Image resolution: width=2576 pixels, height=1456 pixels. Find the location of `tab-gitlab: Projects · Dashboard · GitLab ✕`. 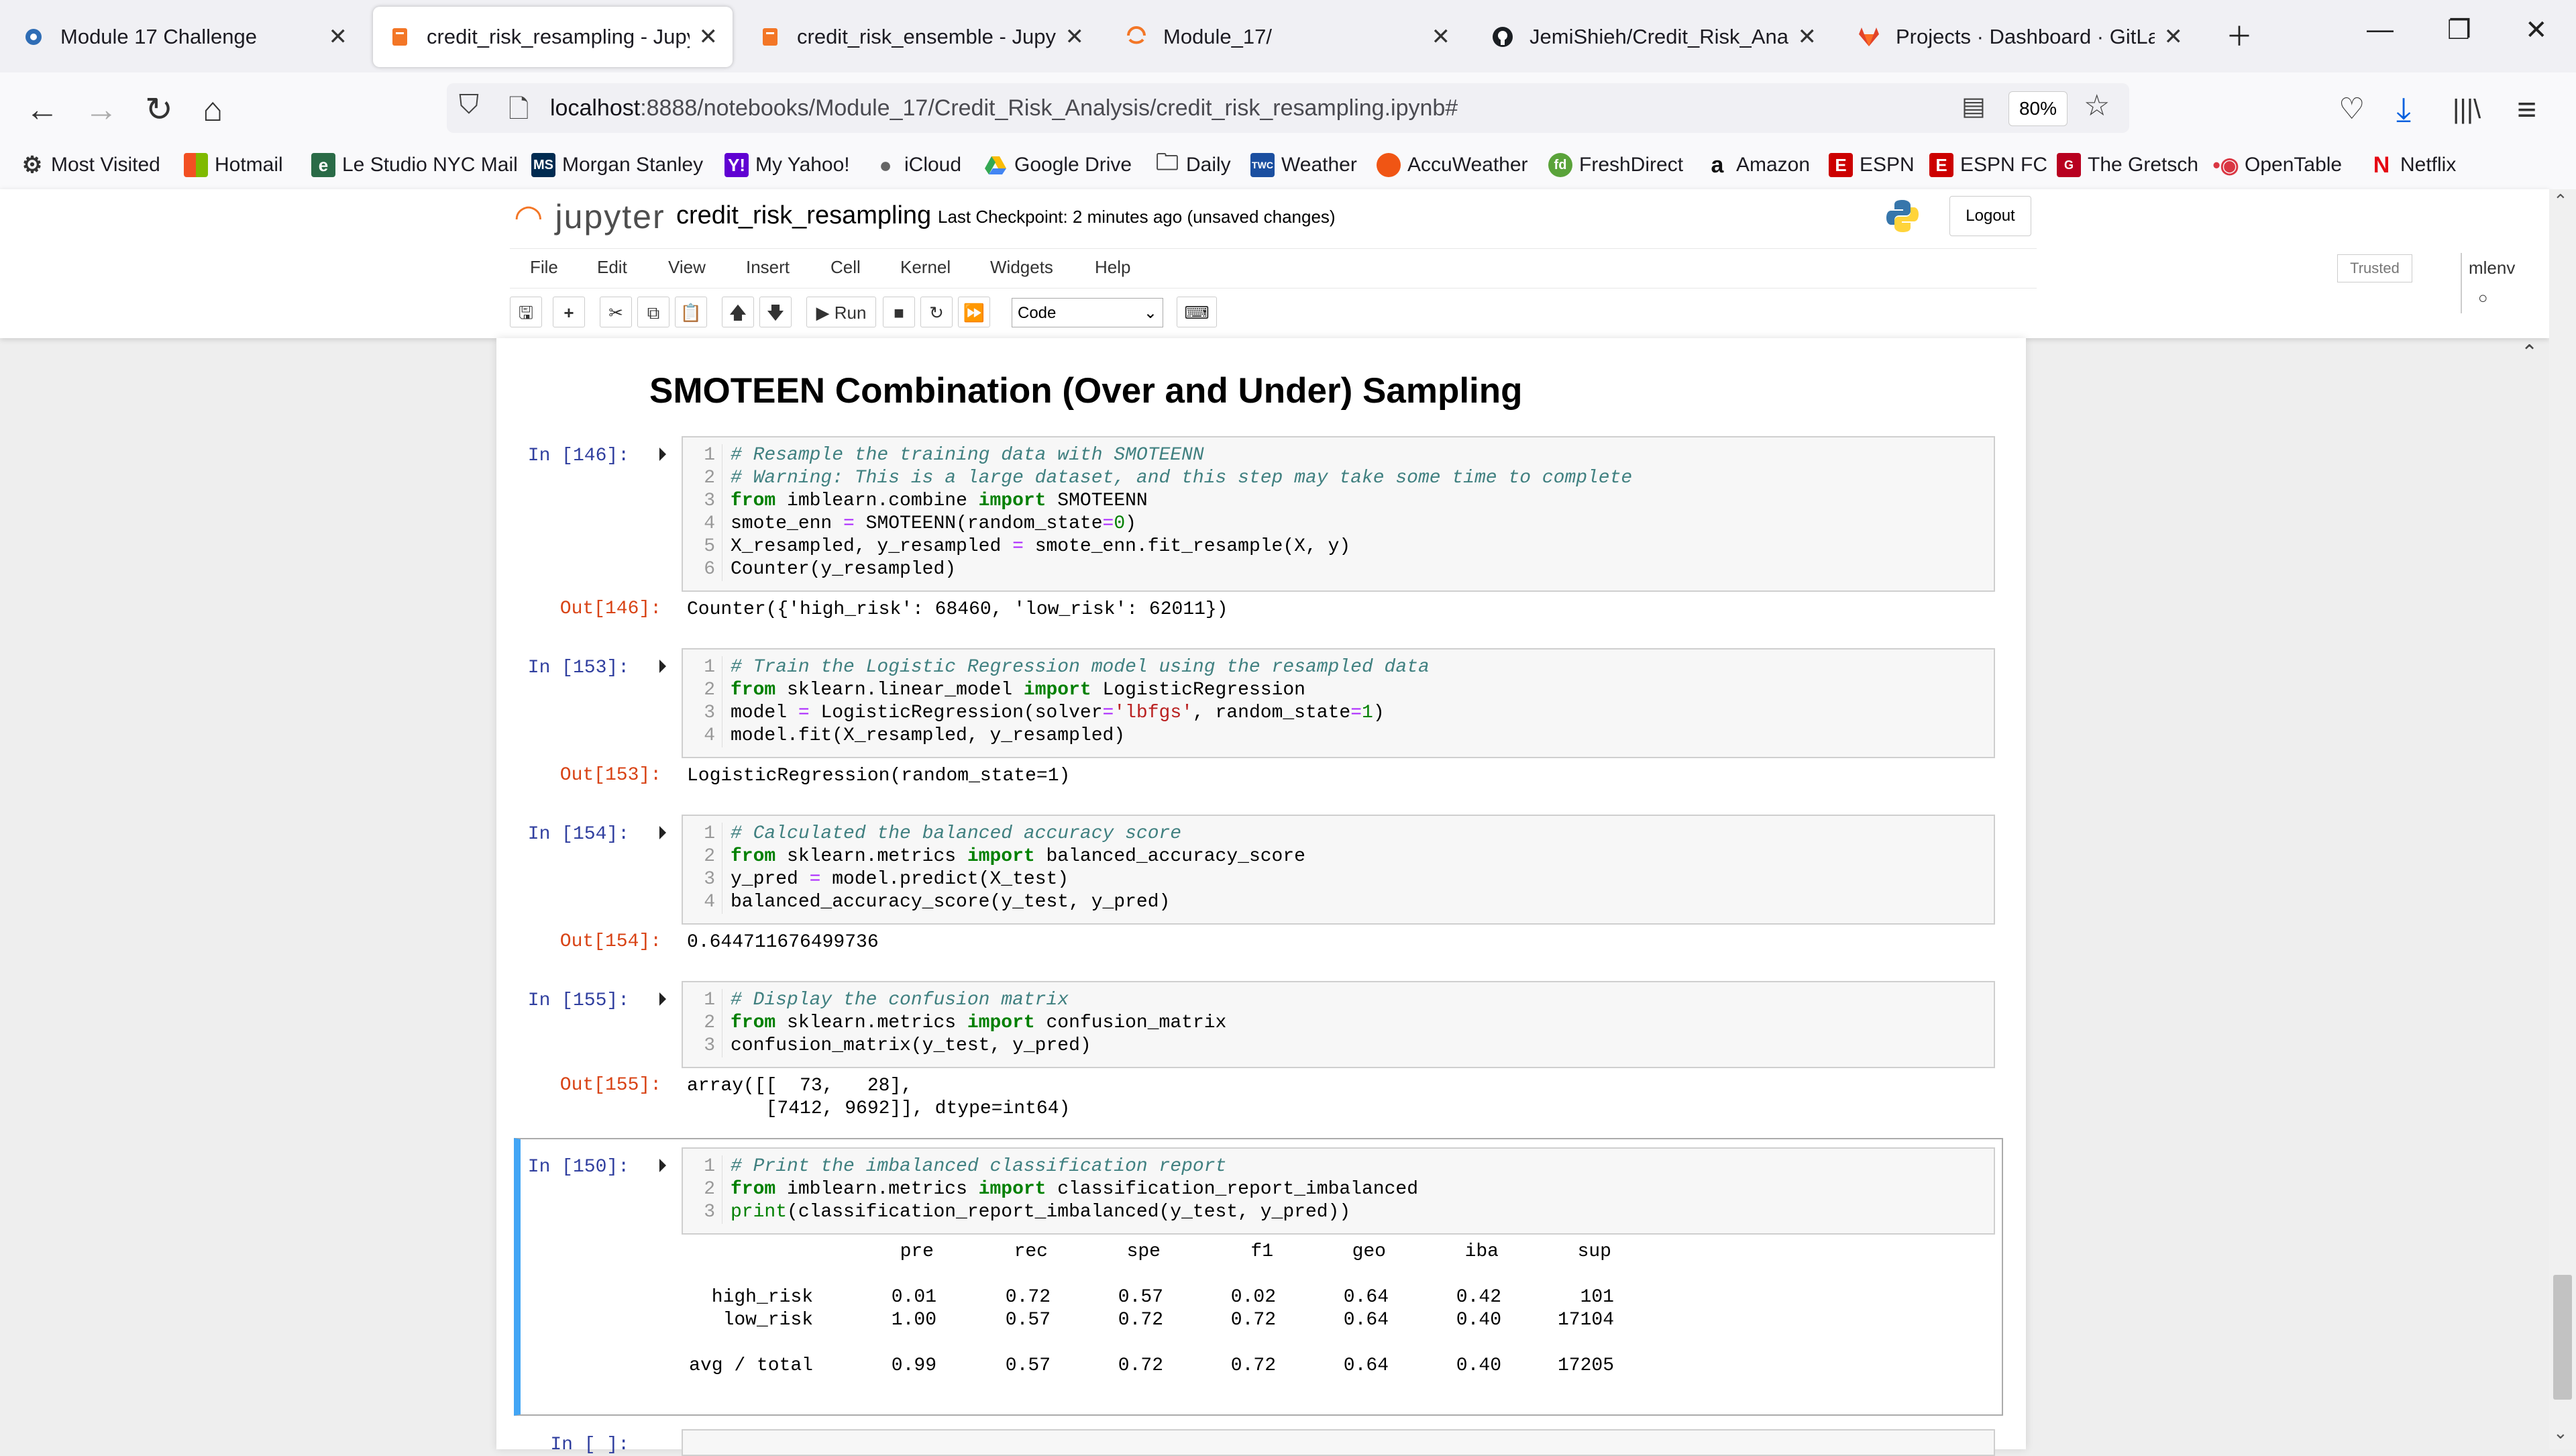

tab-gitlab: Projects · Dashboard · GitLab ✕ is located at coordinates (2020, 37).